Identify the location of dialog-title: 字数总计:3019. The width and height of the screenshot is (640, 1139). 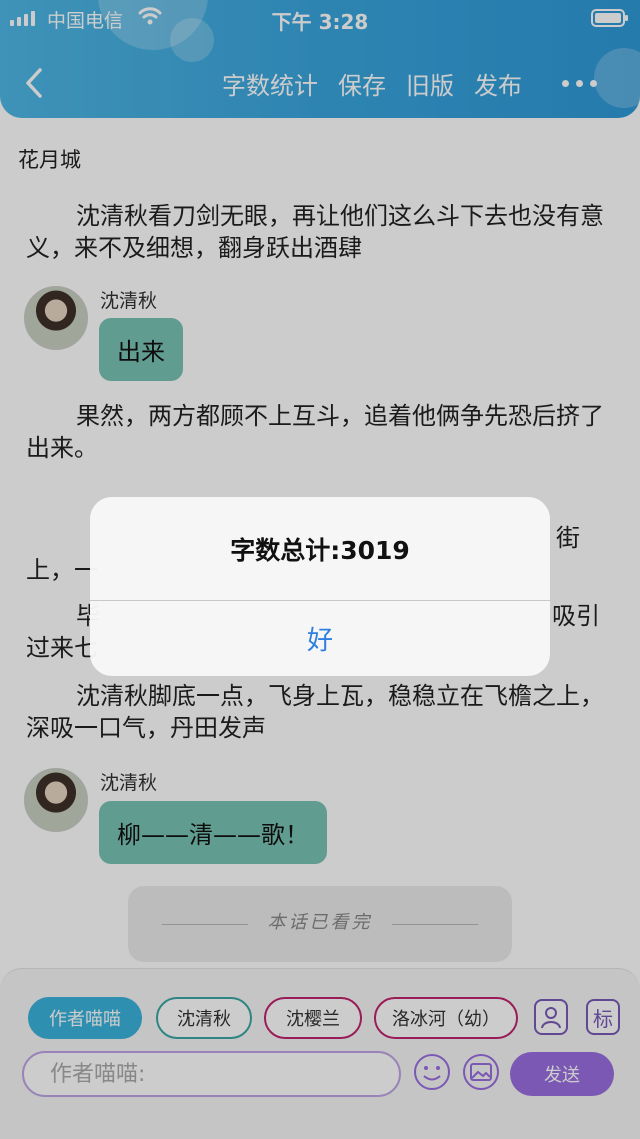
(320, 550).